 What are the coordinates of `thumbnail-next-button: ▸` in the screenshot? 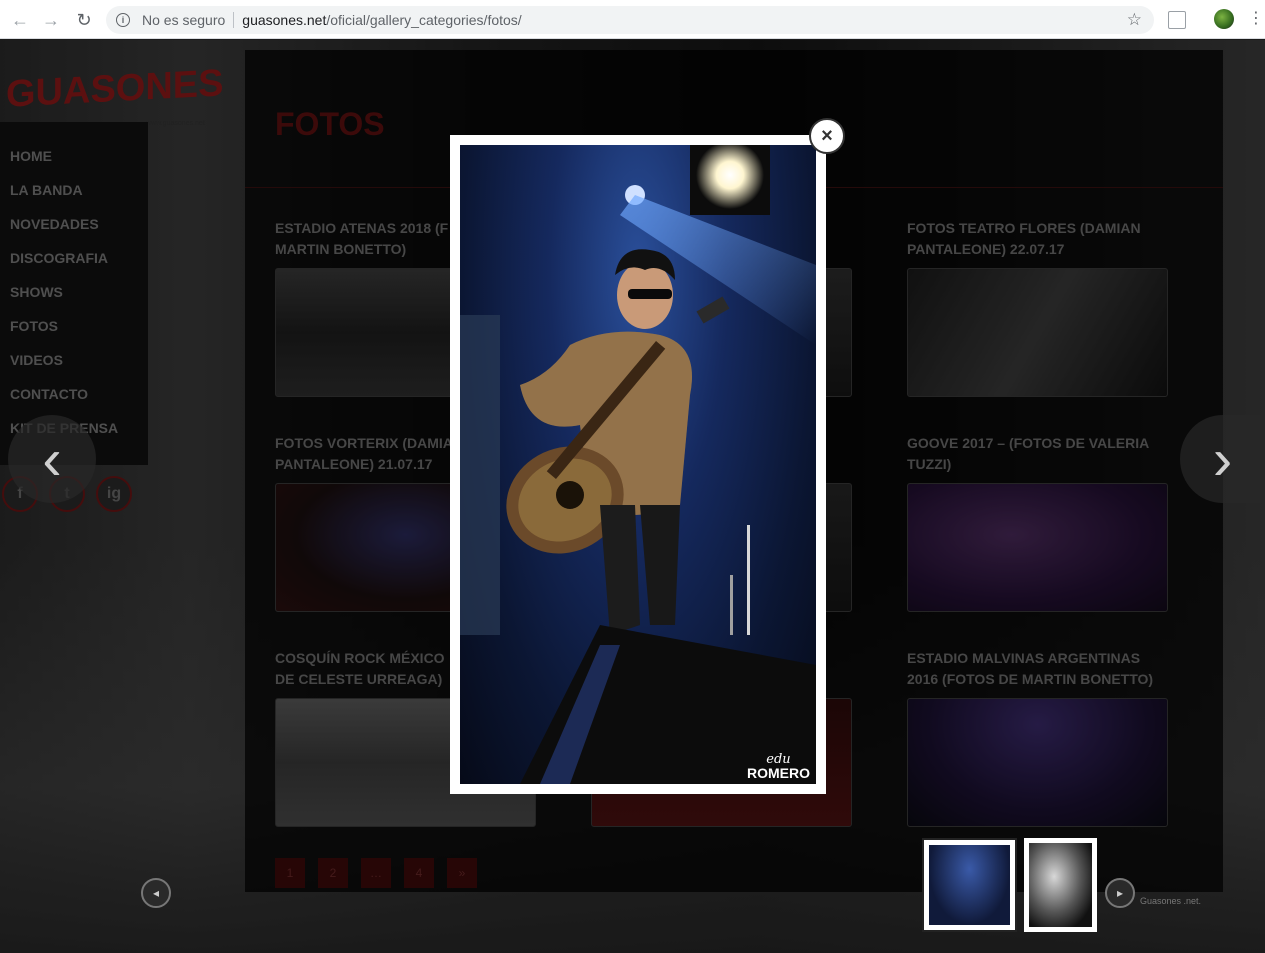 It's located at (1120, 893).